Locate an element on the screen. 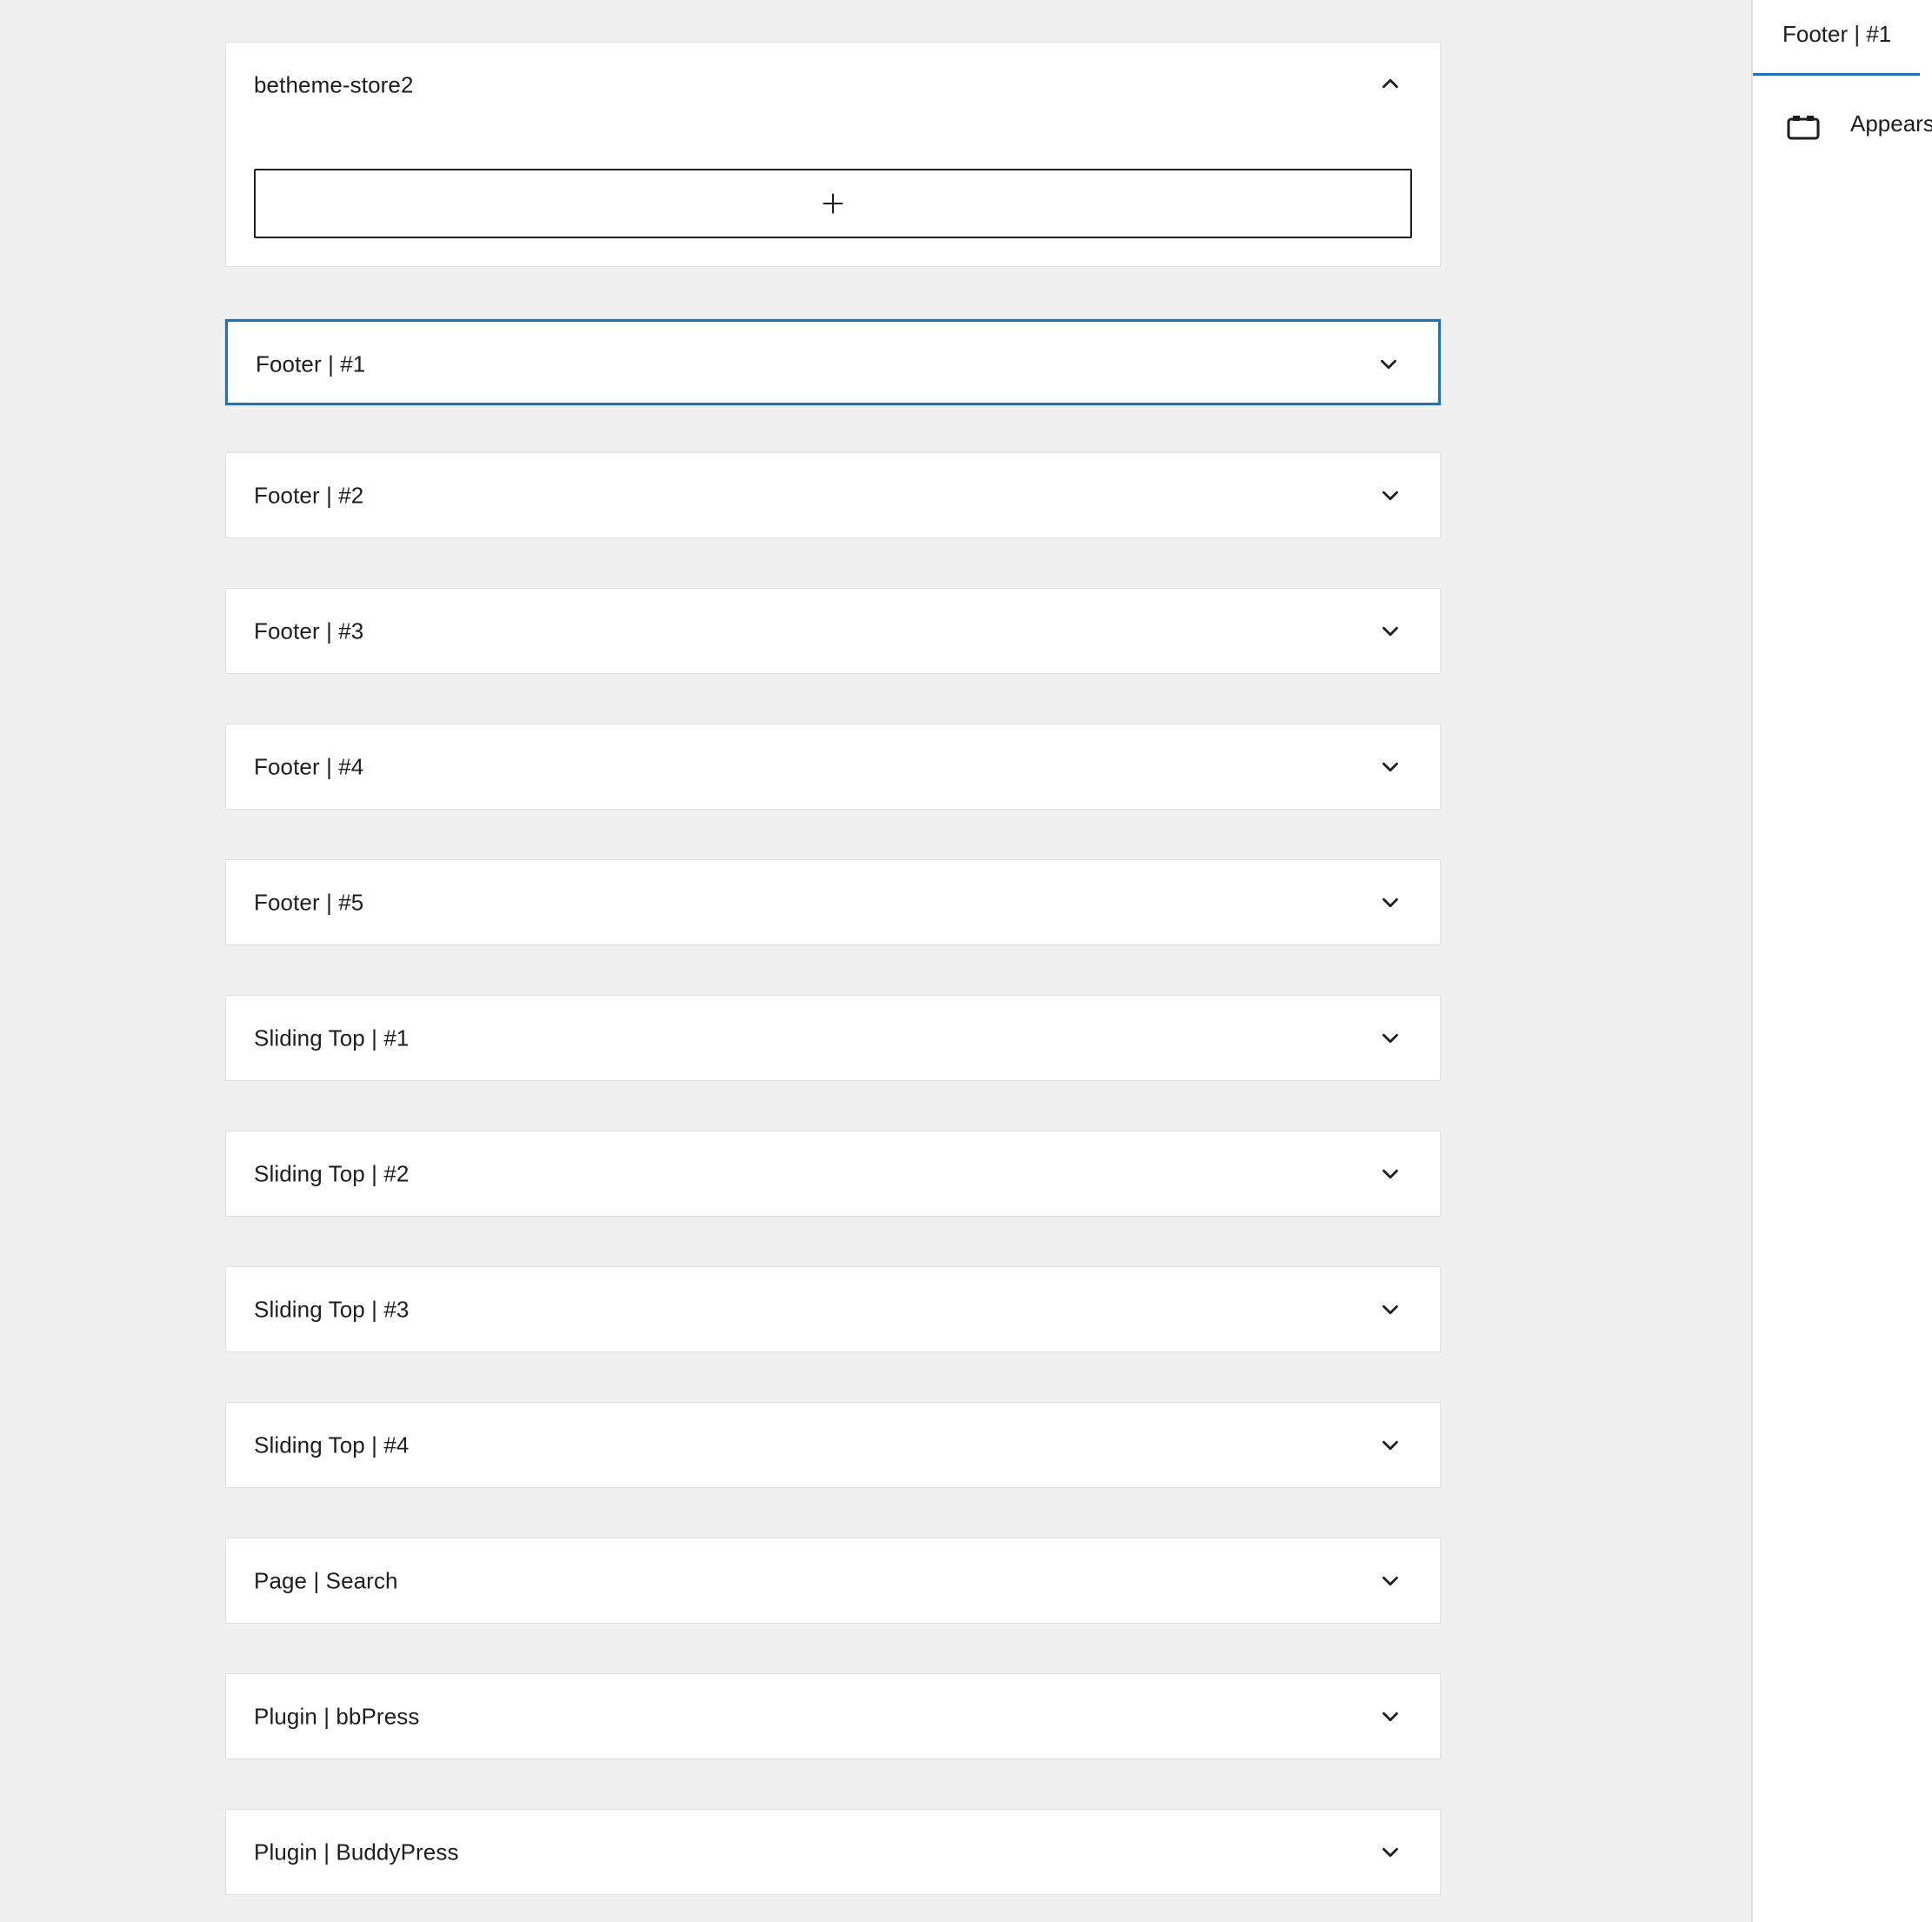  widget-area-sliding-top-4: Sliding Top | #4 is located at coordinates (833, 1445).